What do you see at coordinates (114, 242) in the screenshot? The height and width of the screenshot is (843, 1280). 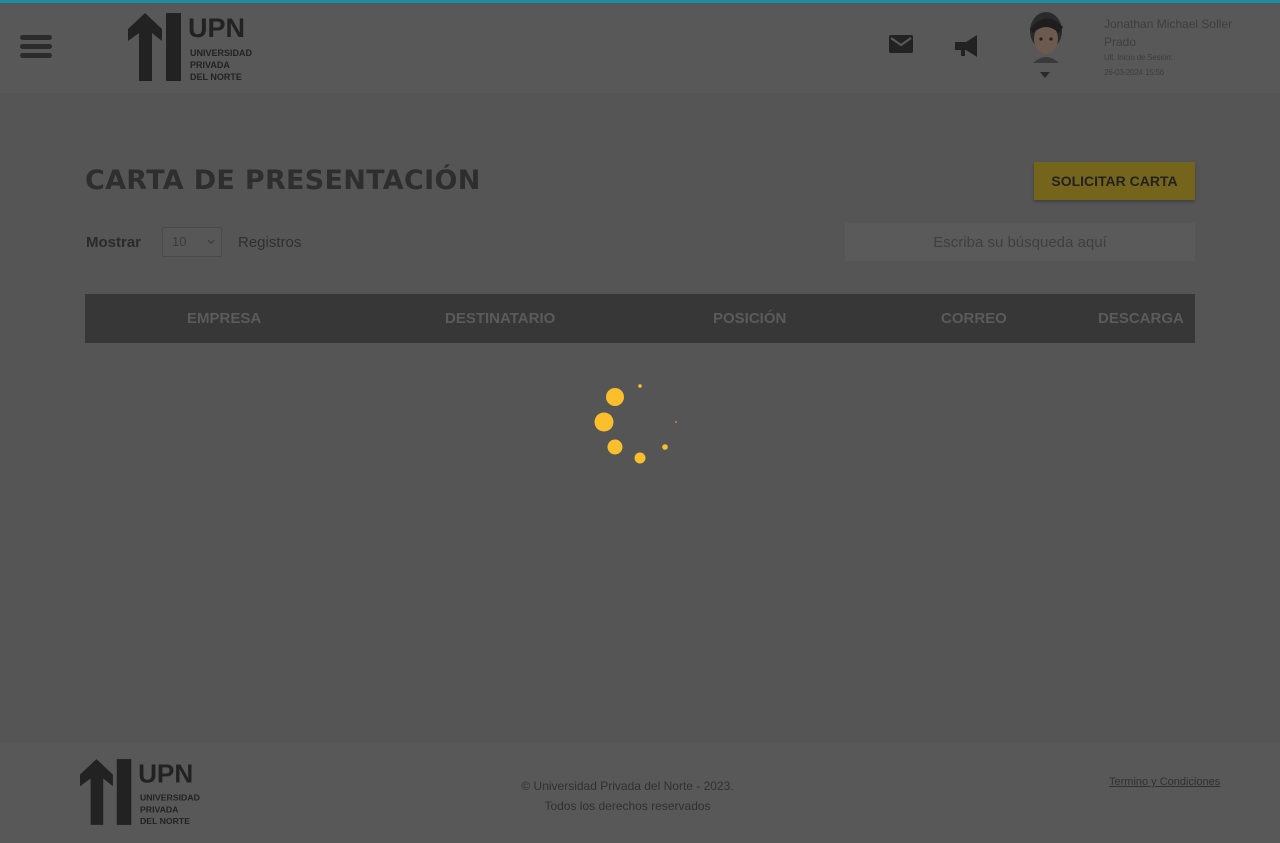 I see `mostrar-label: Mostrar` at bounding box center [114, 242].